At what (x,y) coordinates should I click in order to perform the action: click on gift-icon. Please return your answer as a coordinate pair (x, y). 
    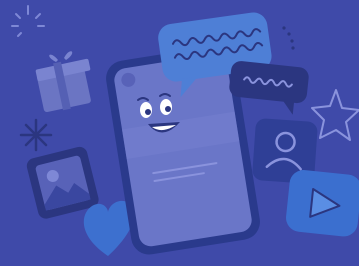
    Looking at the image, I should click on (63, 82).